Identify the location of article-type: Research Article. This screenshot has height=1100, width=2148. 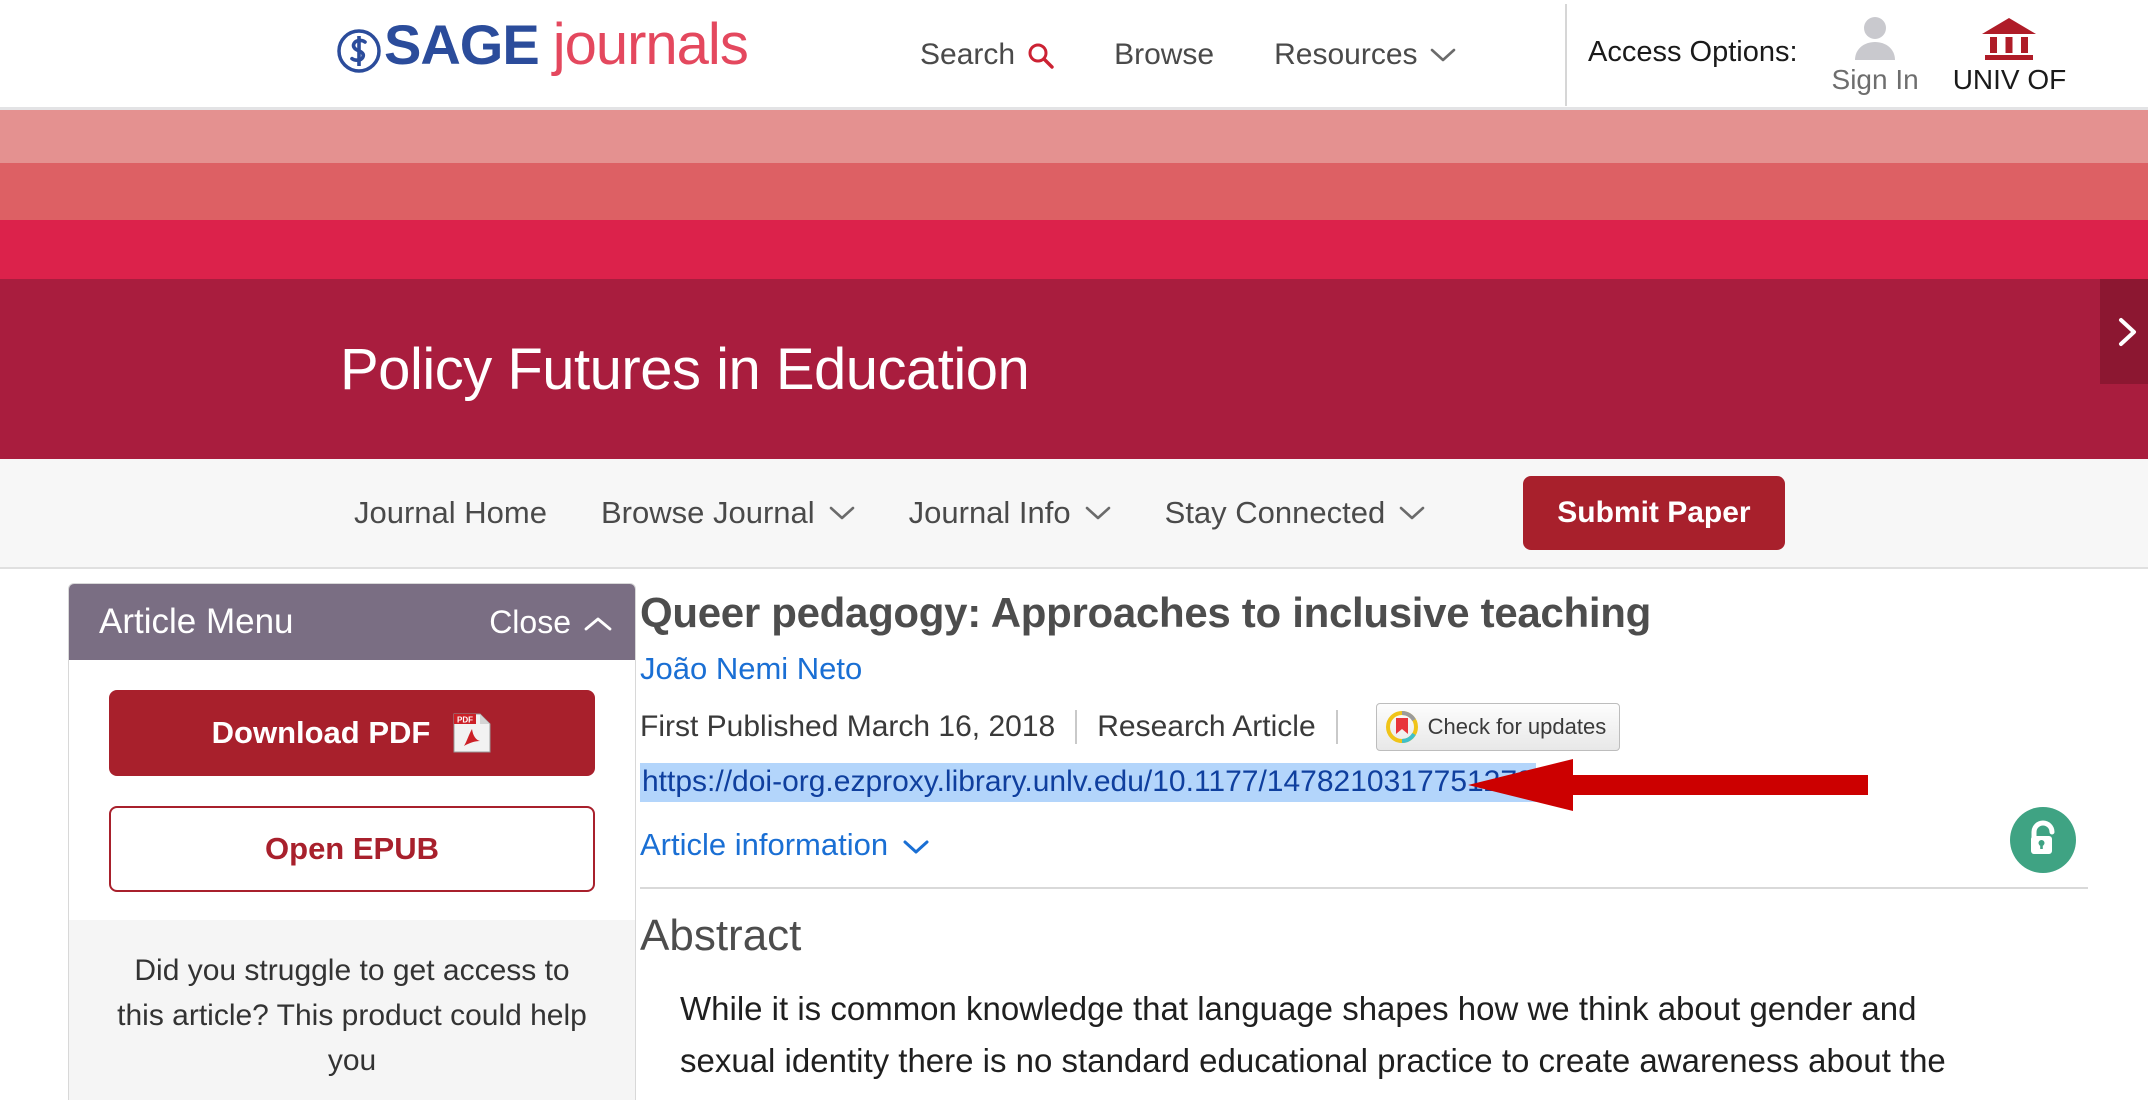
(1206, 726).